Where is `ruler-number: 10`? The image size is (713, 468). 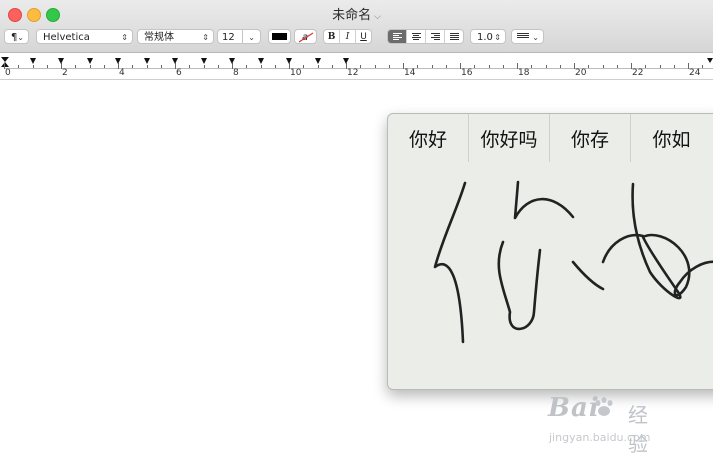
ruler-number: 10 is located at coordinates (296, 73).